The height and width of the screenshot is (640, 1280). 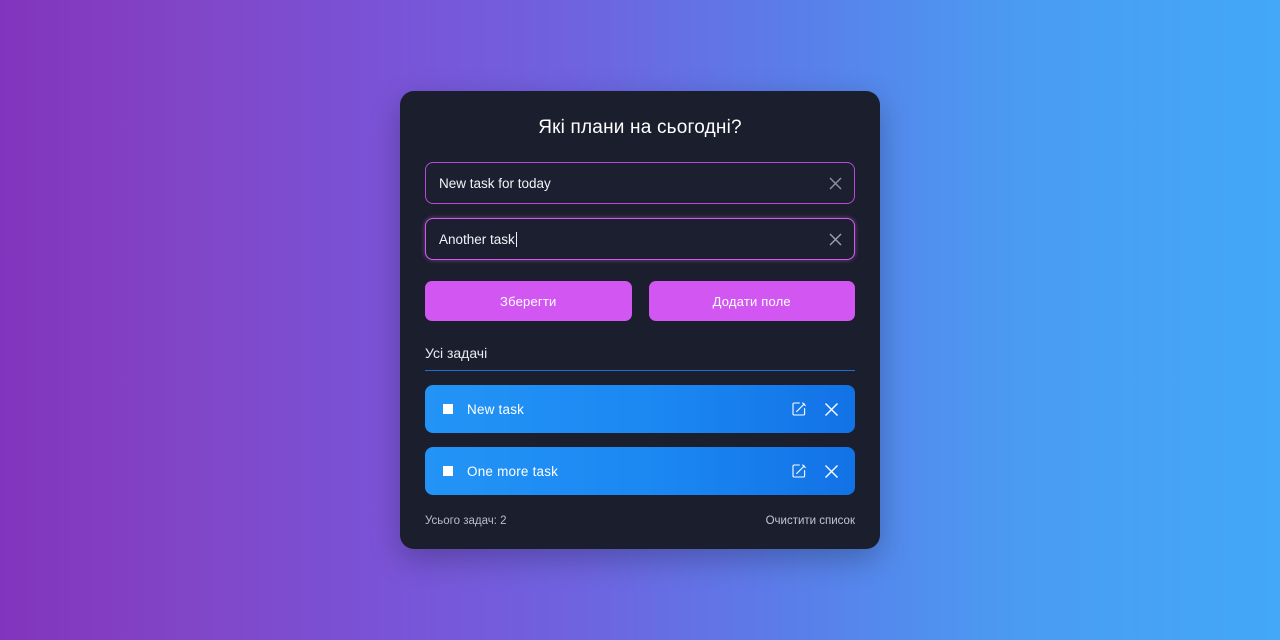 I want to click on task-input-2: Another task, so click(x=640, y=239).